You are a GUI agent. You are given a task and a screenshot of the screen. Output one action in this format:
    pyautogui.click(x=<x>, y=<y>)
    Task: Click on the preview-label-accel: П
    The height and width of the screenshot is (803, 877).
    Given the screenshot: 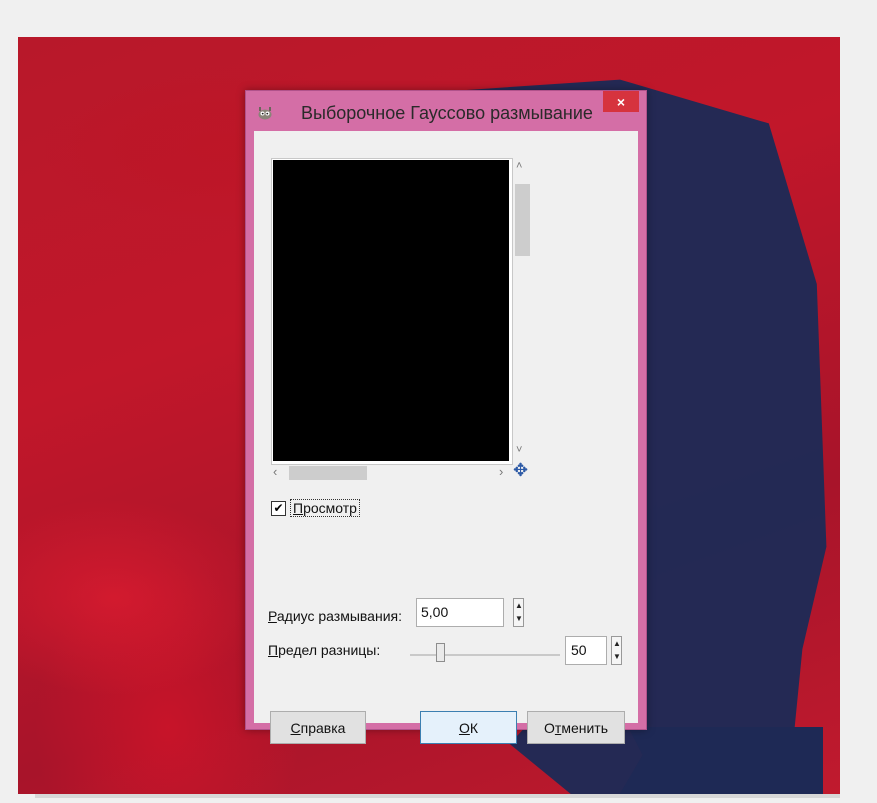 What is the action you would take?
    pyautogui.click(x=298, y=508)
    